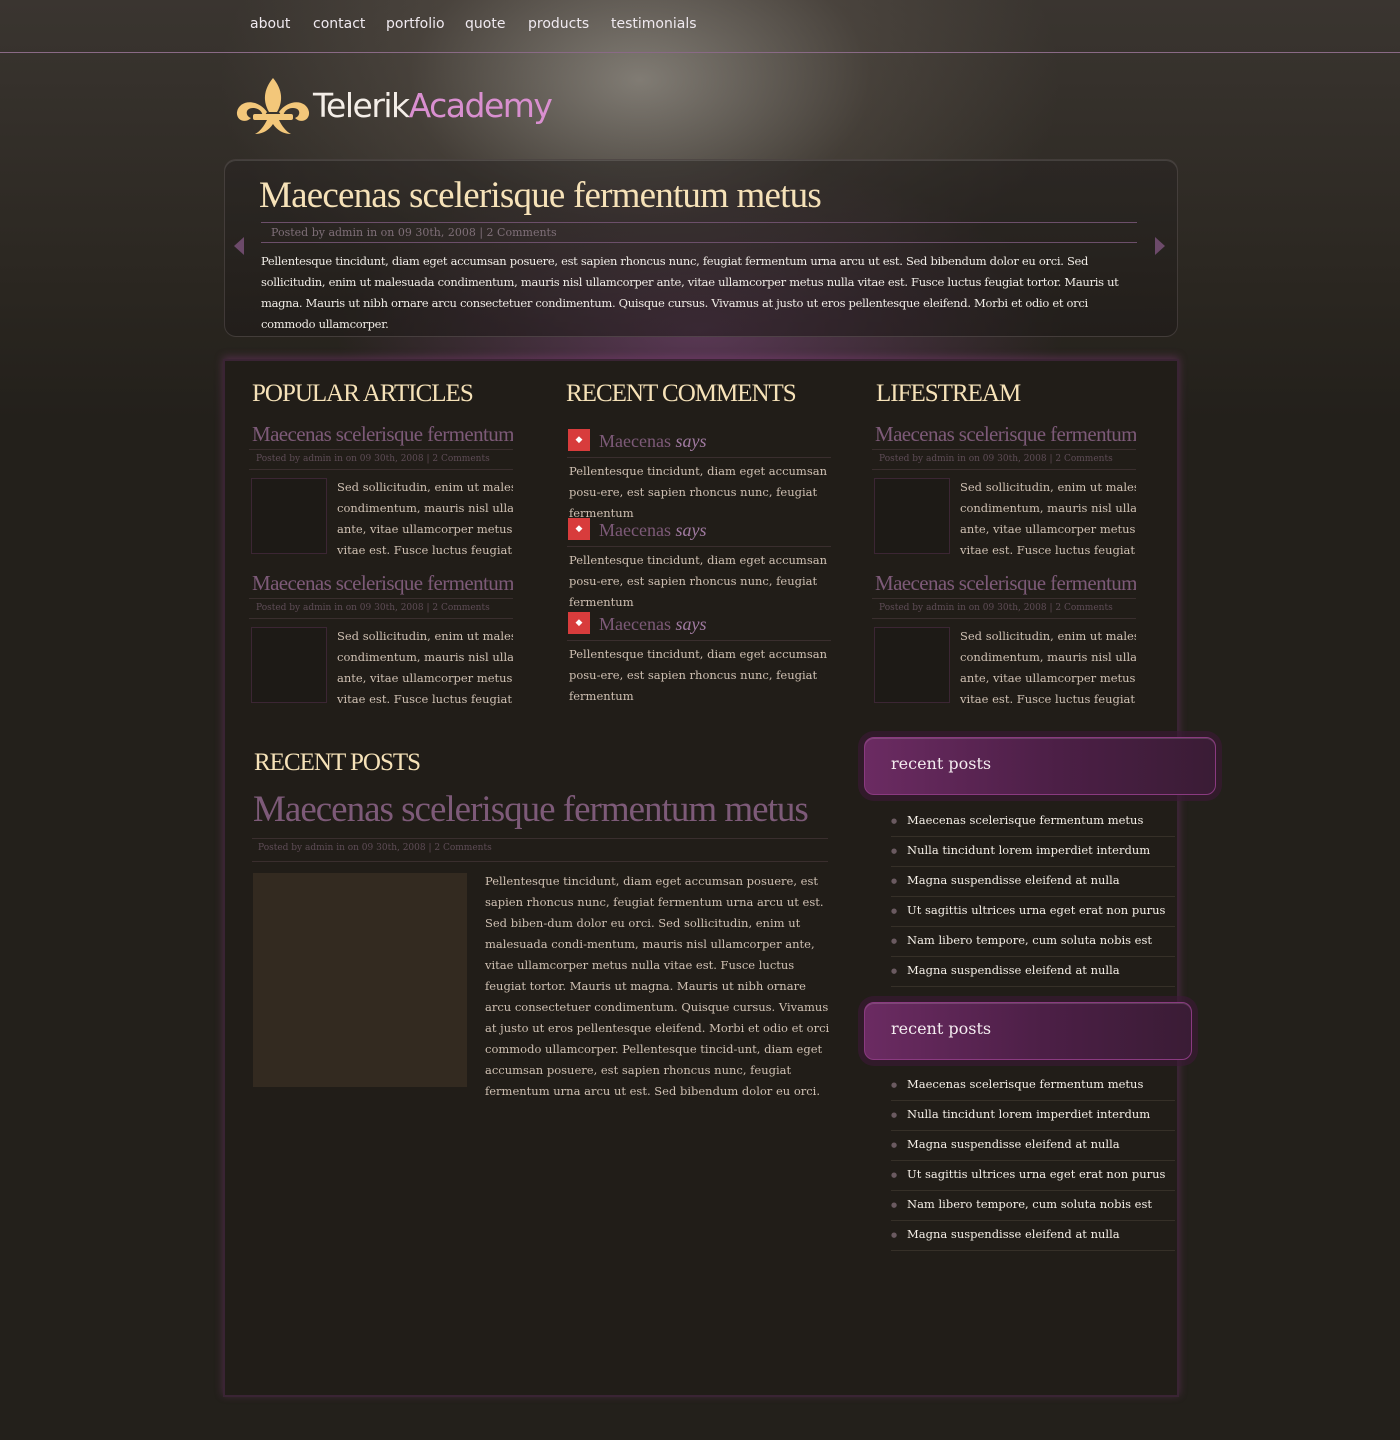  Describe the element at coordinates (433, 105) in the screenshot. I see `logo-text: TelerikAcademy` at that location.